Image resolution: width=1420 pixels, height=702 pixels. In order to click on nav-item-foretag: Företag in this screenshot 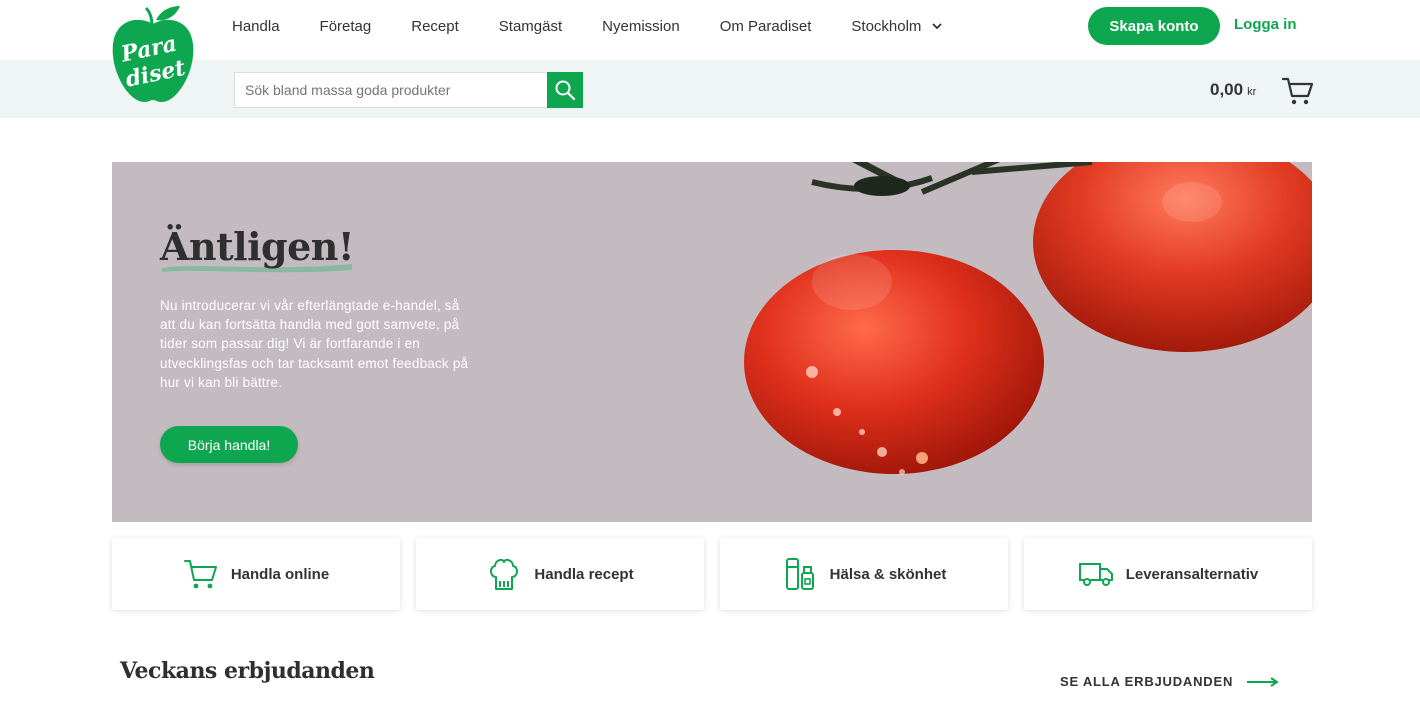, I will do `click(346, 26)`.